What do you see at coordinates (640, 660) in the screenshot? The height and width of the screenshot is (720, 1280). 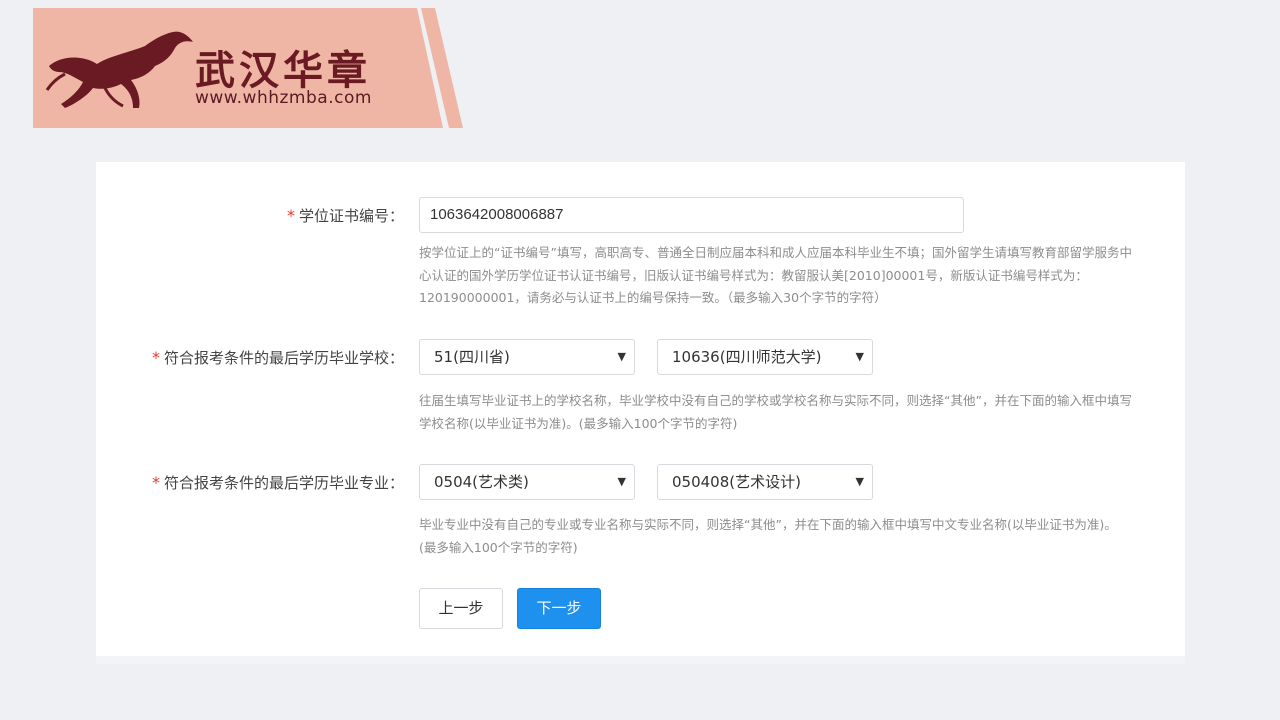 I see `panel-footer-strip` at bounding box center [640, 660].